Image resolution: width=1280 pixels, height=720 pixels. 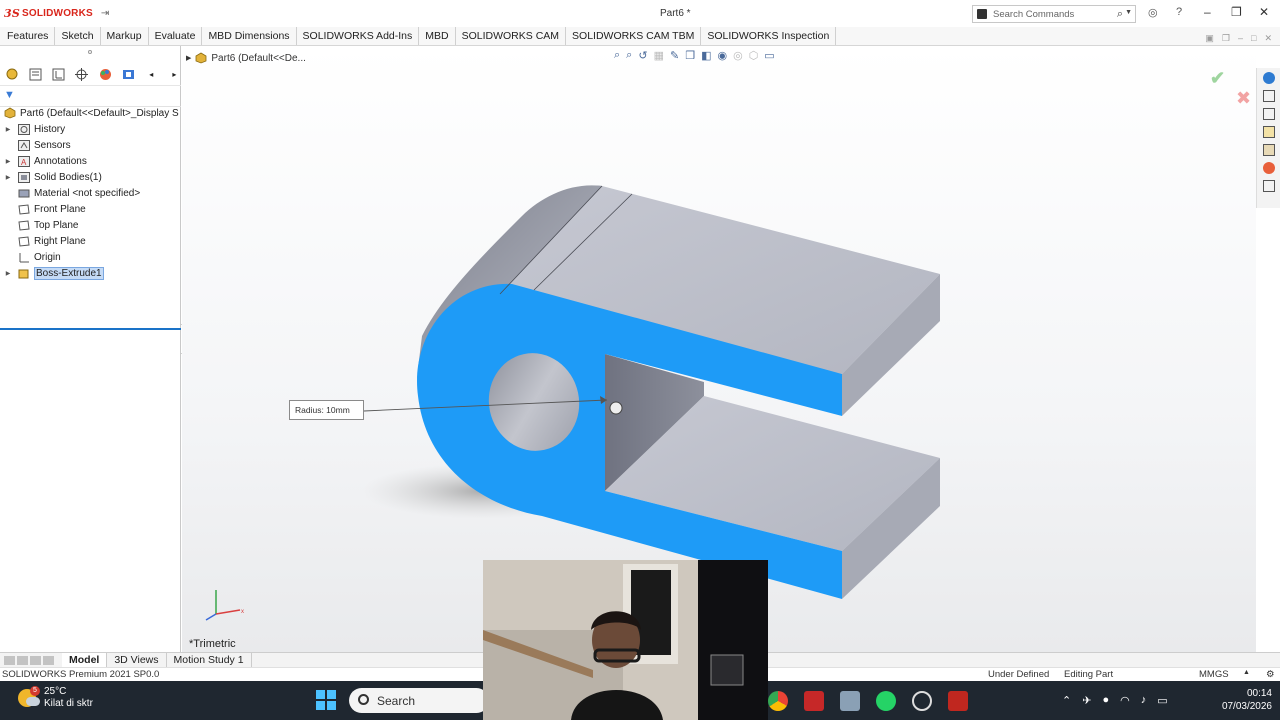 What do you see at coordinates (326, 410) in the screenshot?
I see `radius-dimension-label: Radius: 10mm` at bounding box center [326, 410].